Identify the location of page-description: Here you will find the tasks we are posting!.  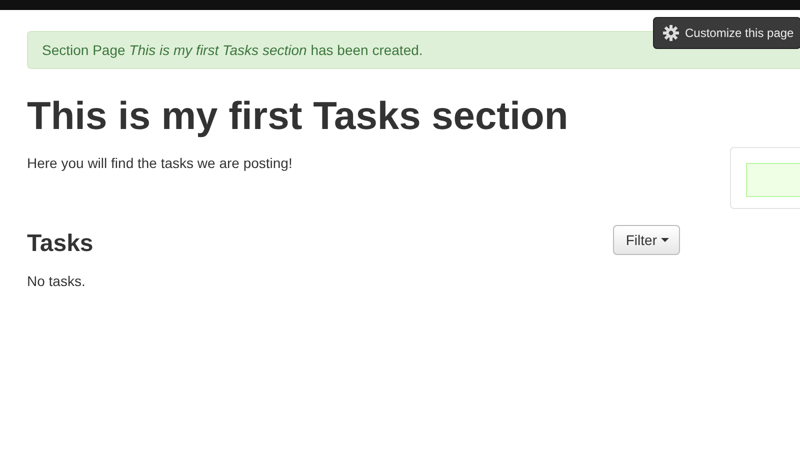
(160, 163).